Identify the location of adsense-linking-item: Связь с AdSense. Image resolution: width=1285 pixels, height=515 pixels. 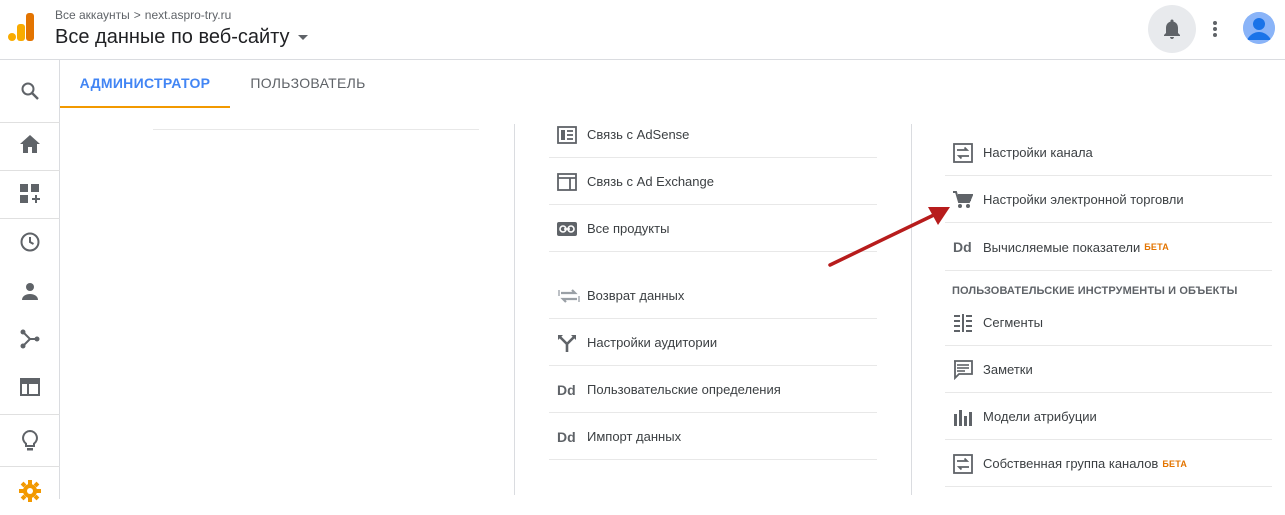
(713, 135).